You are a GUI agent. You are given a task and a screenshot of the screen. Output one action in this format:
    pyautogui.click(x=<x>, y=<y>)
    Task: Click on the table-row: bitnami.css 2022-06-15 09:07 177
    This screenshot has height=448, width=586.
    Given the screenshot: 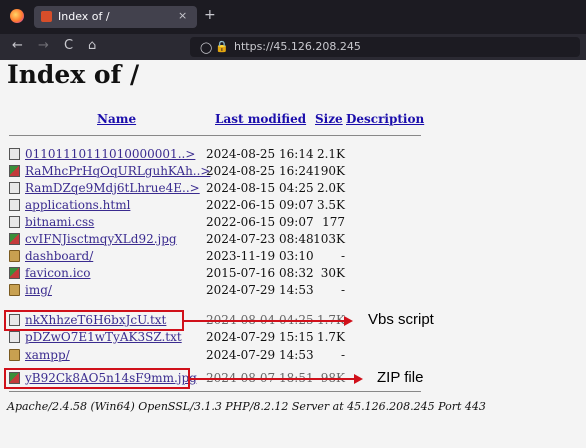 What is the action you would take?
    pyautogui.click(x=219, y=222)
    